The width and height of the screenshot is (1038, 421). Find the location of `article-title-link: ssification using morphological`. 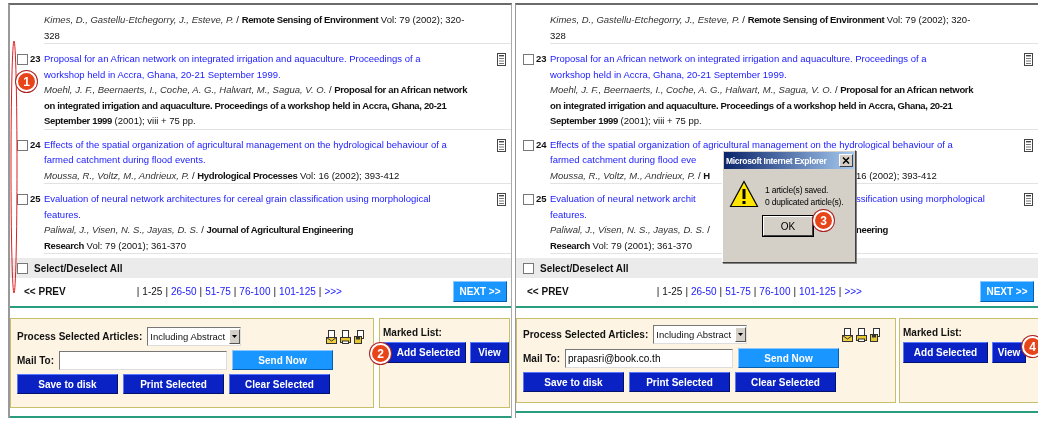

article-title-link: ssification using morphological is located at coordinates (920, 199).